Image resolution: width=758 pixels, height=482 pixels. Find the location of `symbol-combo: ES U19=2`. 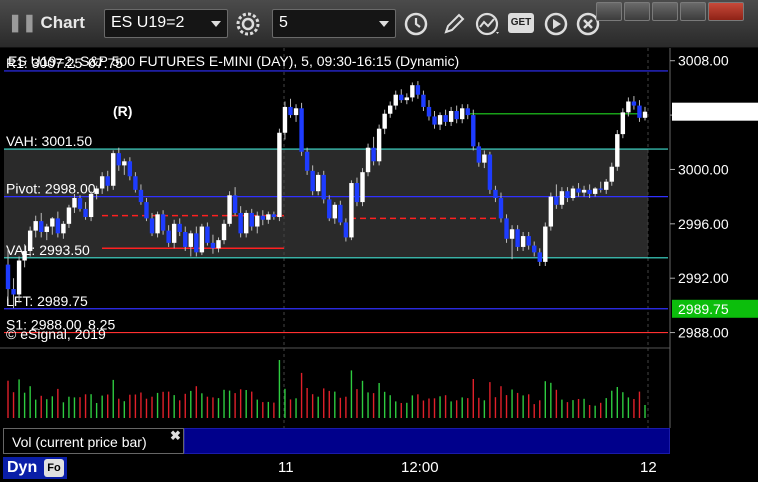

symbol-combo: ES U19=2 is located at coordinates (166, 23).